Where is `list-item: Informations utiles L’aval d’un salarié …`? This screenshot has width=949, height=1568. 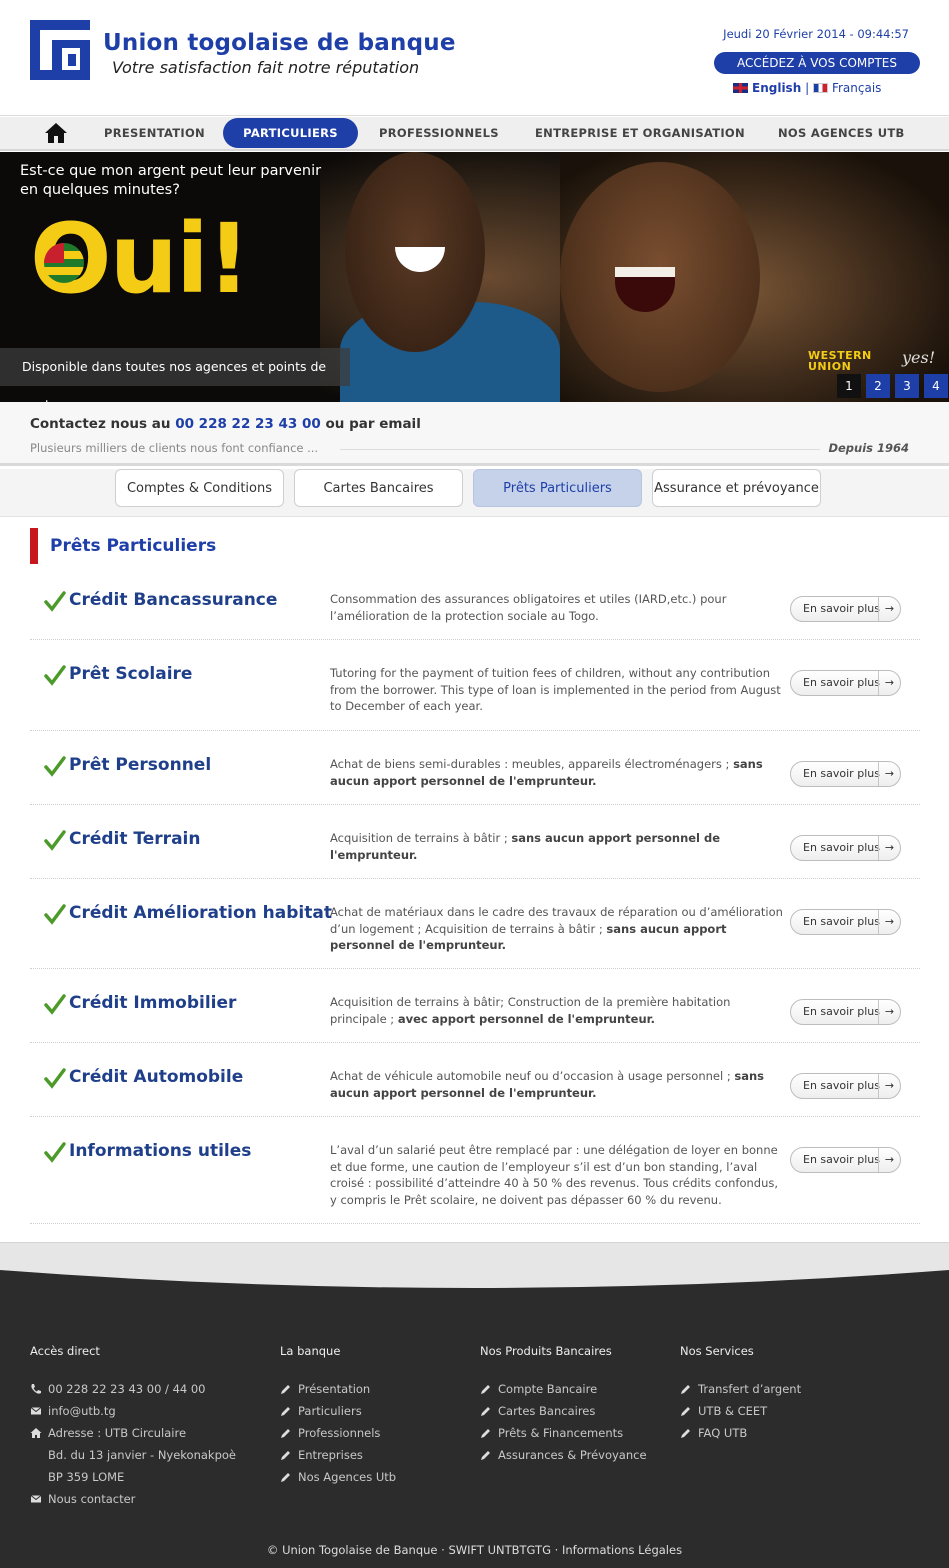 list-item: Informations utiles L’aval d’un salarié … is located at coordinates (475, 1170).